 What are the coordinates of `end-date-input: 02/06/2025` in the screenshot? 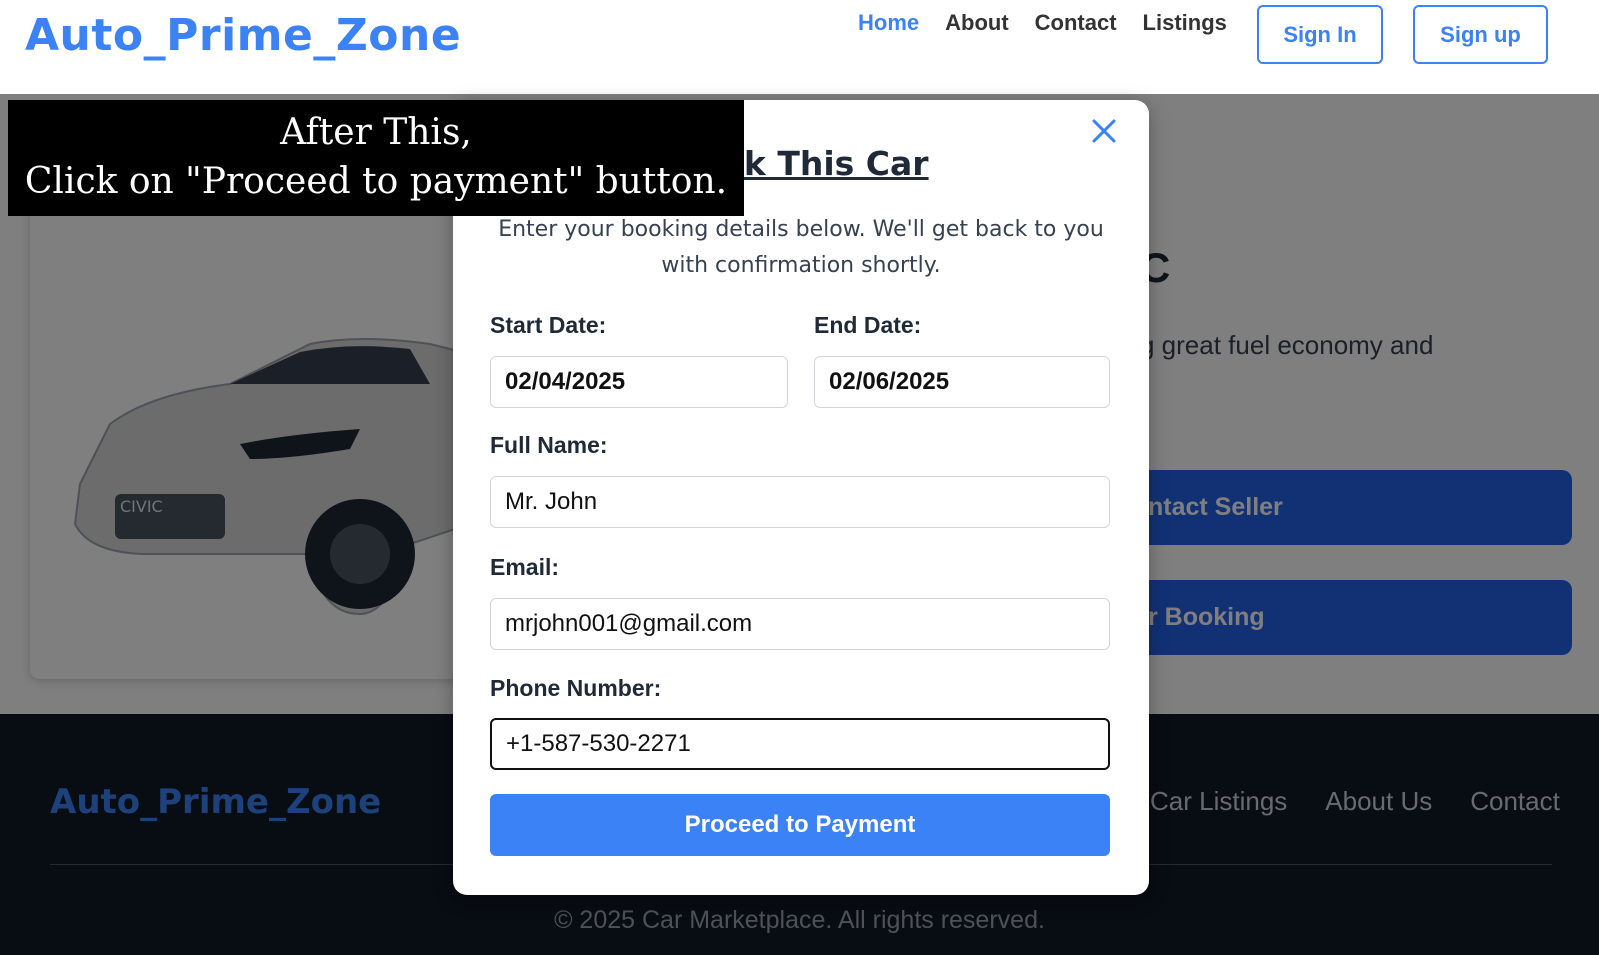 It's located at (962, 382).